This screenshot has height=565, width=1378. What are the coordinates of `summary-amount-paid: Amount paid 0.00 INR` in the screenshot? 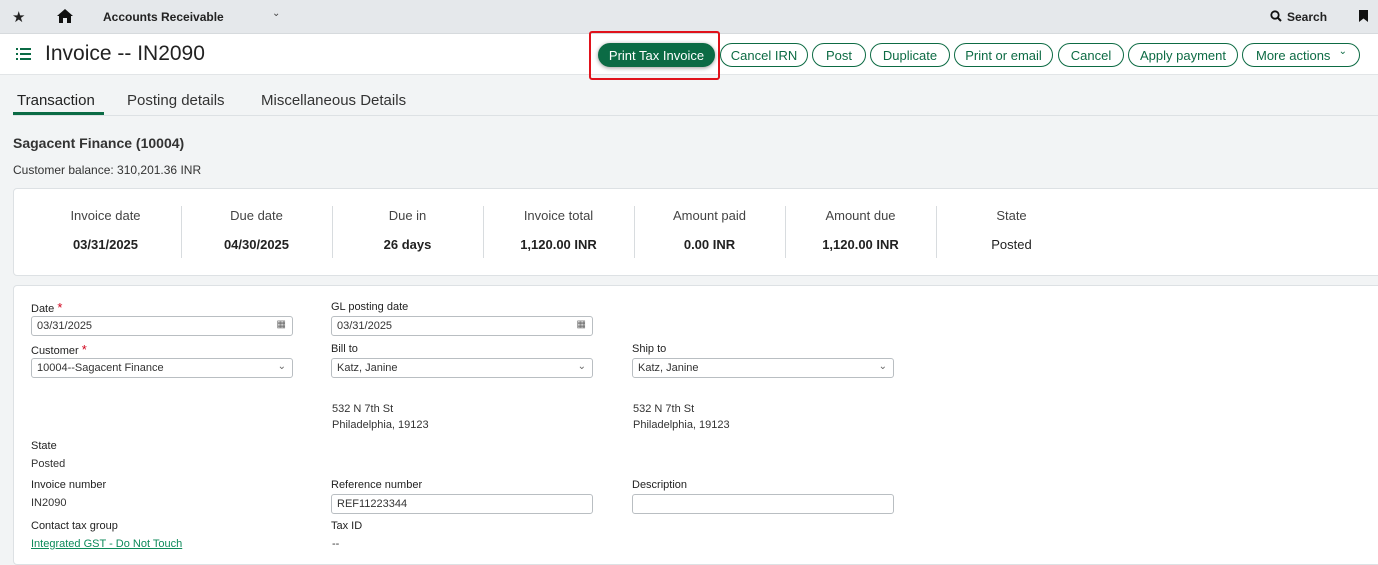 It's located at (709, 230).